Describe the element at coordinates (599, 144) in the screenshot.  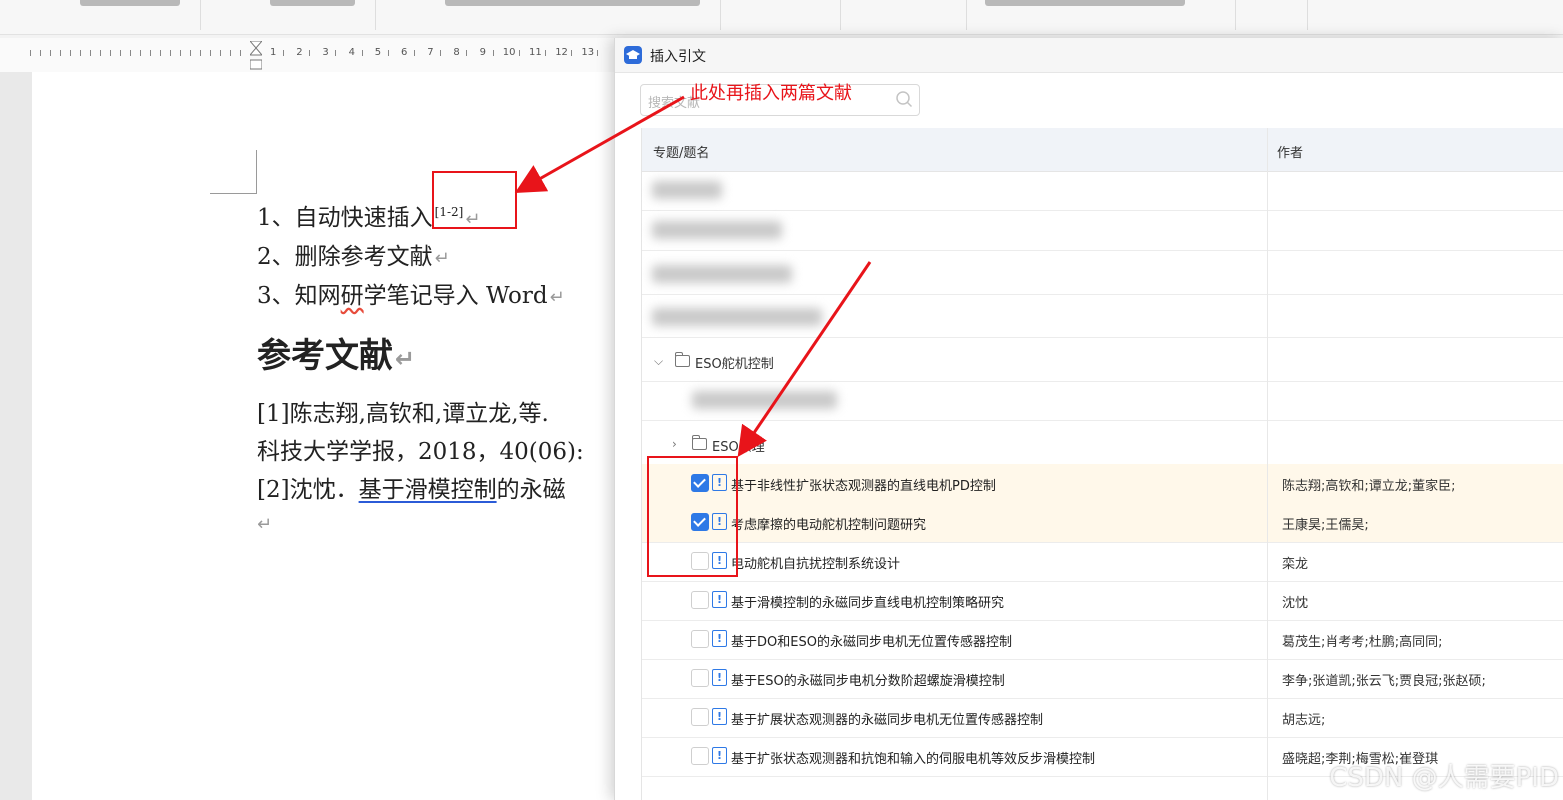
I see `arrow-to-citation` at that location.